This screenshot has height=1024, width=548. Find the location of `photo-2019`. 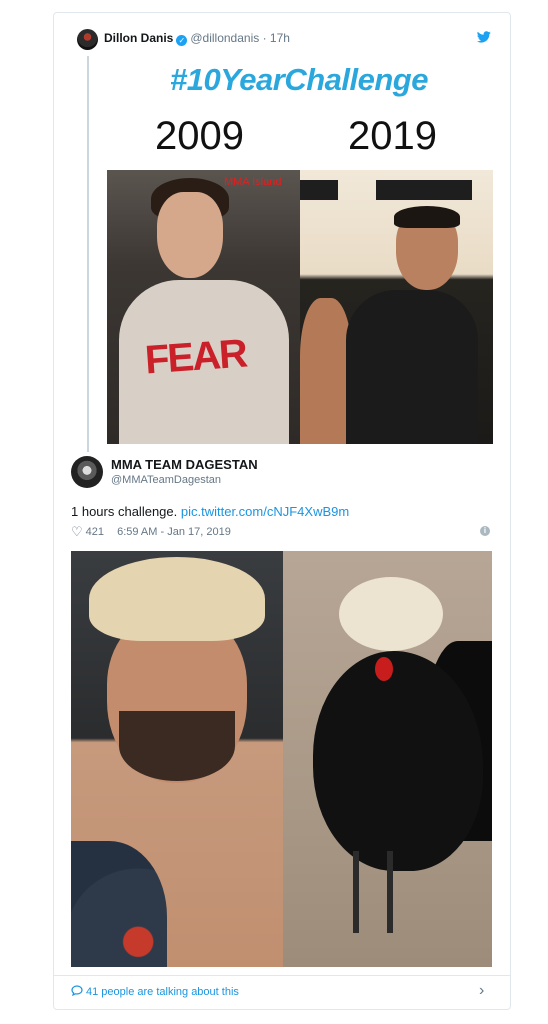

photo-2019 is located at coordinates (396, 307).